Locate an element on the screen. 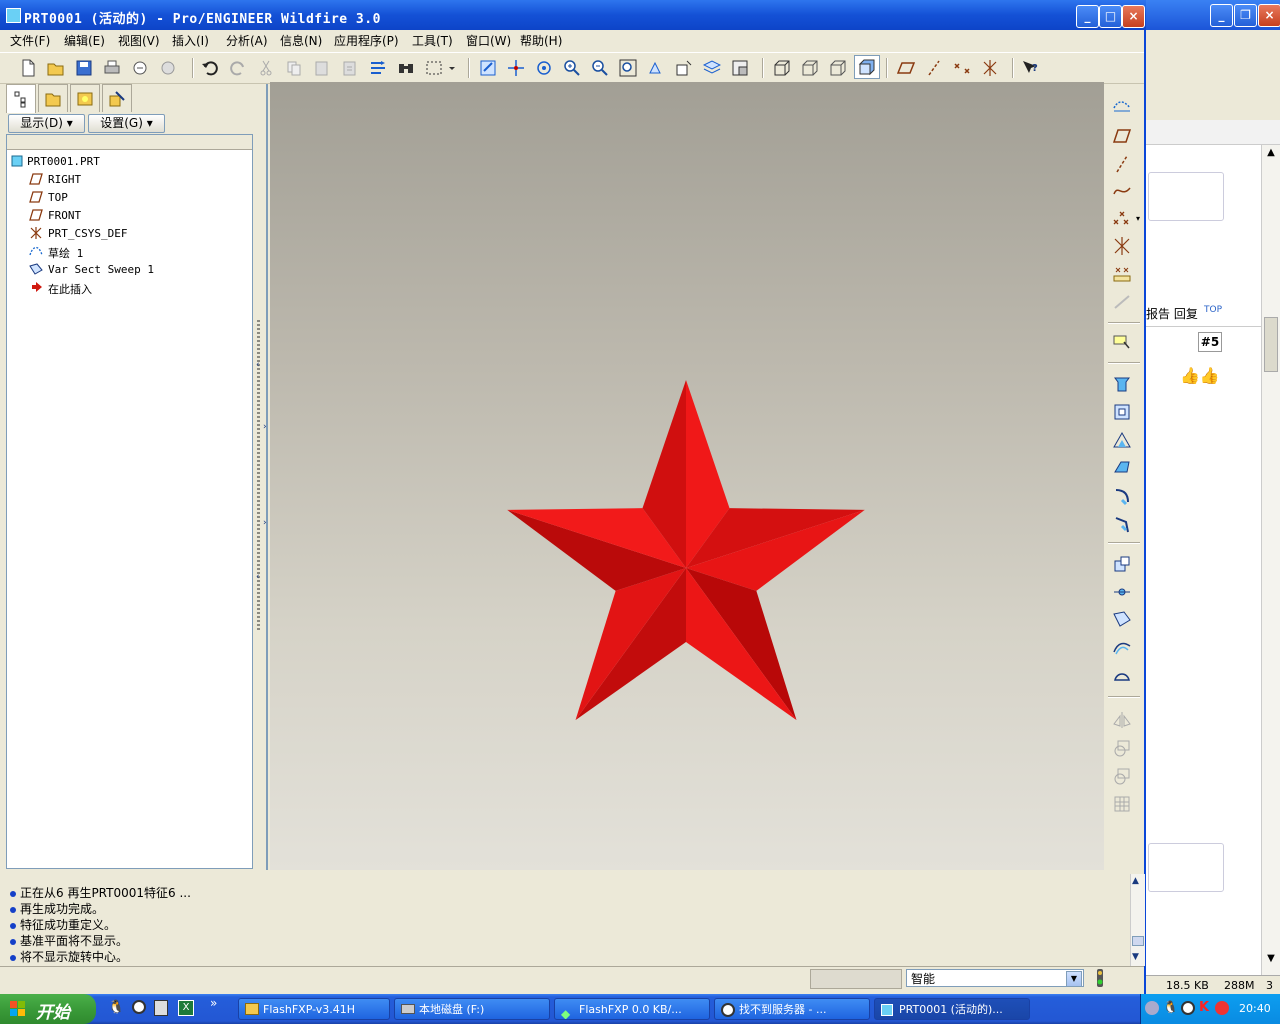 Image resolution: width=1280 pixels, height=1024 pixels. scroll-thumb is located at coordinates (1138, 941).